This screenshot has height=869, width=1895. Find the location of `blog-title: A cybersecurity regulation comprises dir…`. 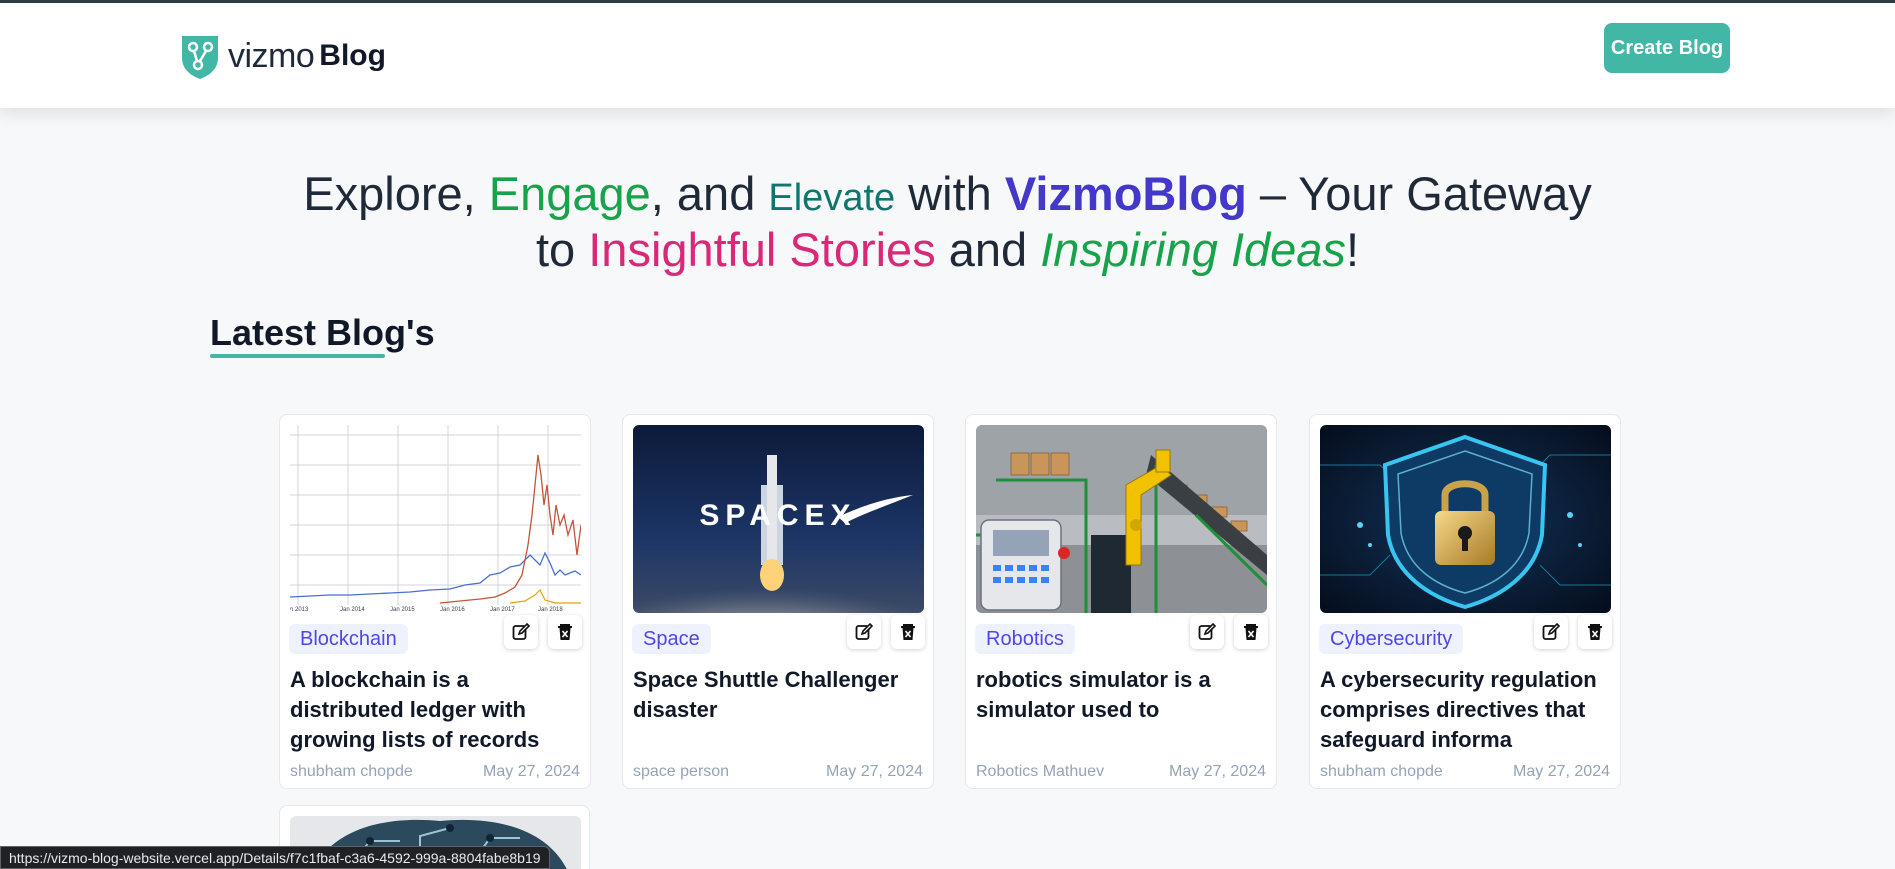

blog-title: A cybersecurity regulation comprises dir… is located at coordinates (1467, 710).